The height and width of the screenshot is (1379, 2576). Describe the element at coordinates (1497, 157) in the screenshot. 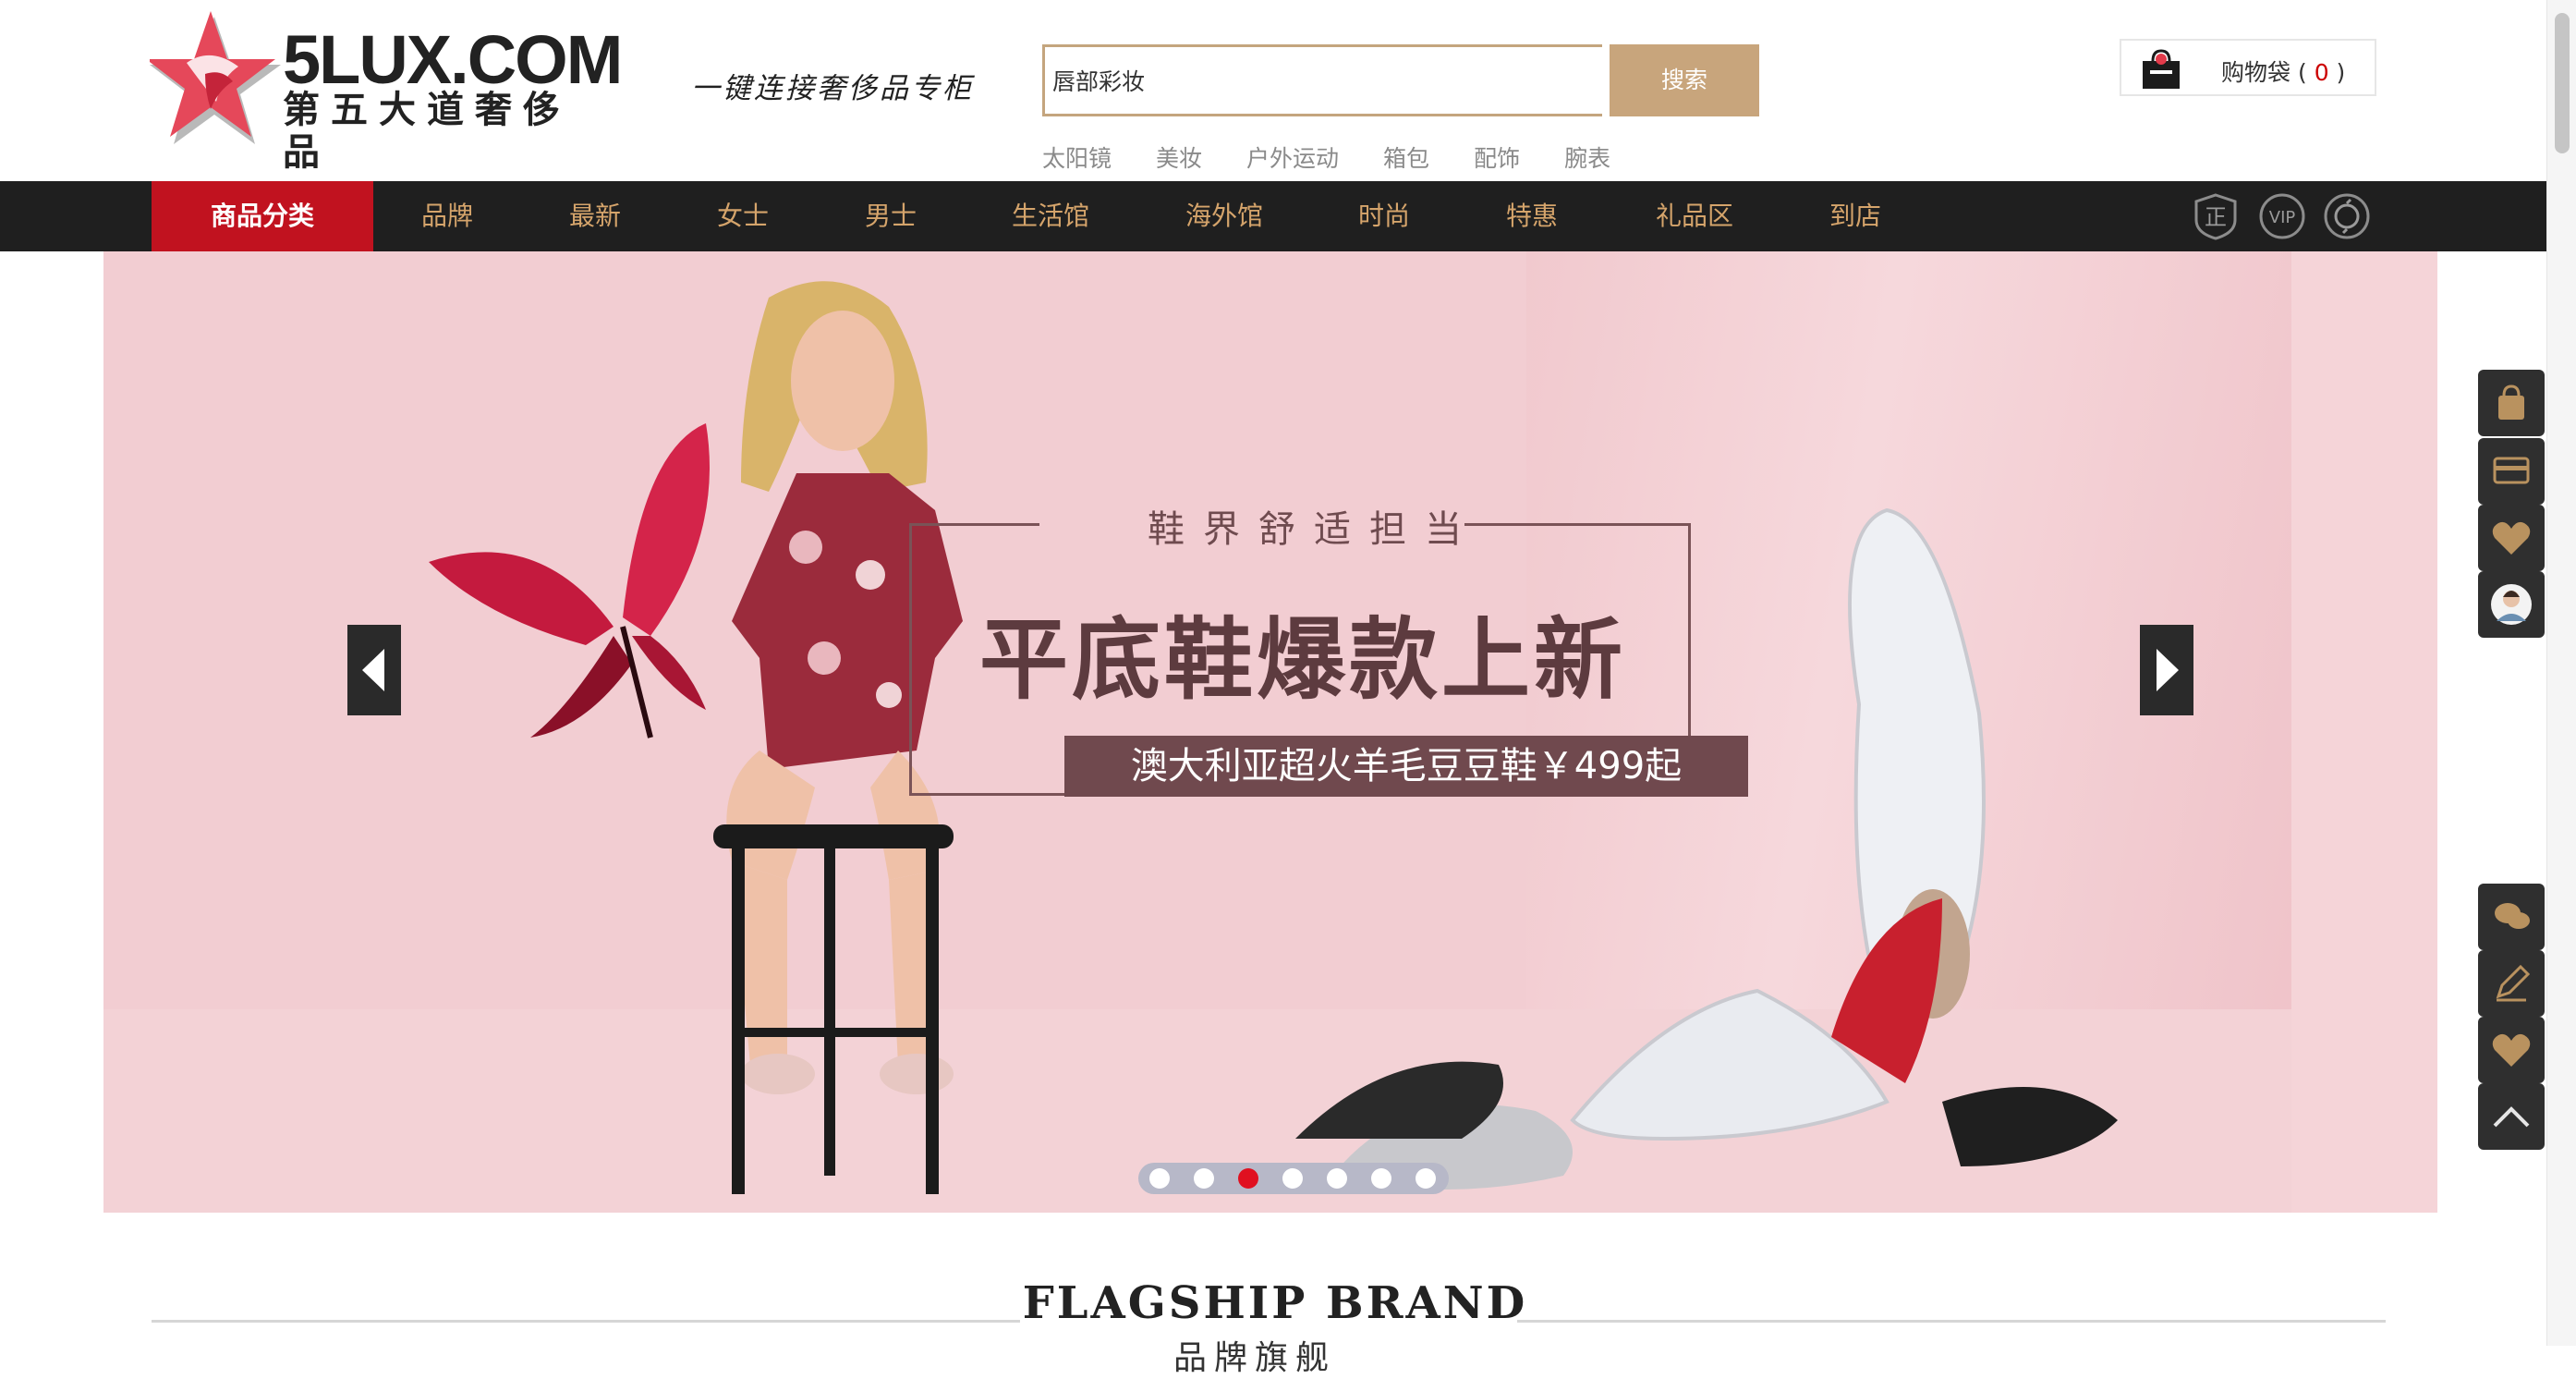

I see `hot-word-link: 配饰` at that location.